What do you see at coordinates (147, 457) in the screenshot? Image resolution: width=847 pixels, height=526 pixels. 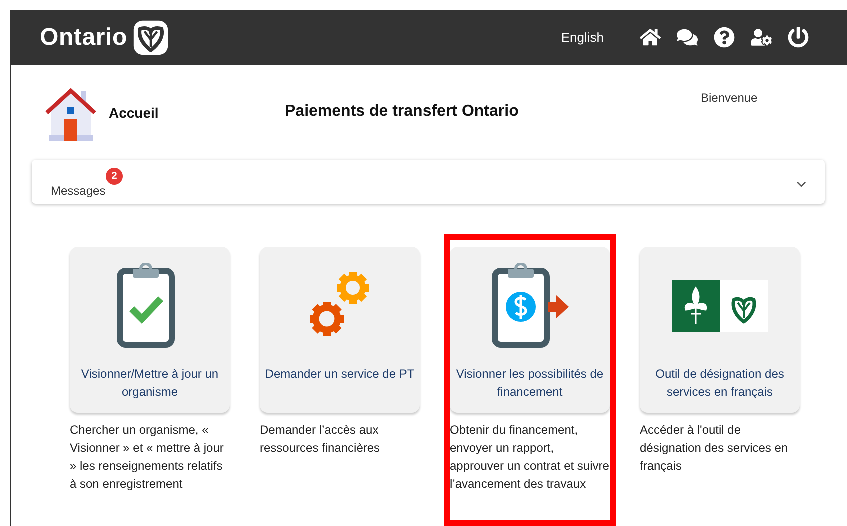 I see `tile-description: Chercher un organisme, « Visionner » et « mettre à jour » les renseignements relatifs à son enregistrement` at bounding box center [147, 457].